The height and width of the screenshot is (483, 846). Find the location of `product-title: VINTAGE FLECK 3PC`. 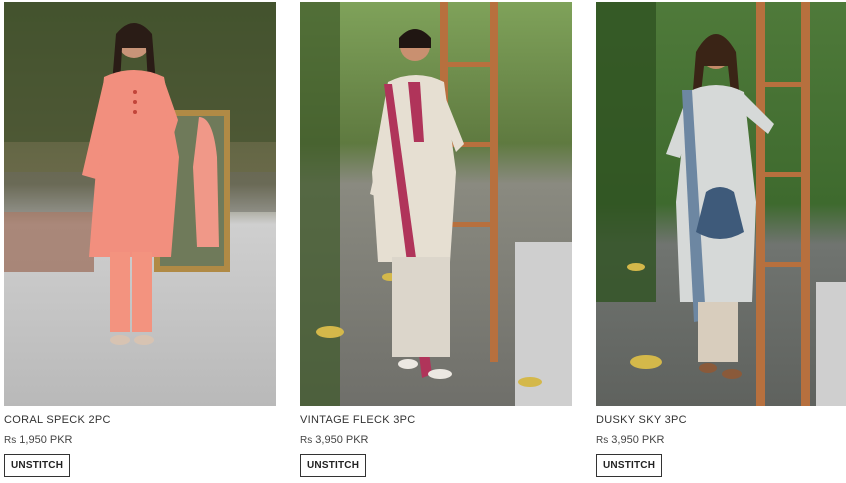

product-title: VINTAGE FLECK 3PC is located at coordinates (436, 420).